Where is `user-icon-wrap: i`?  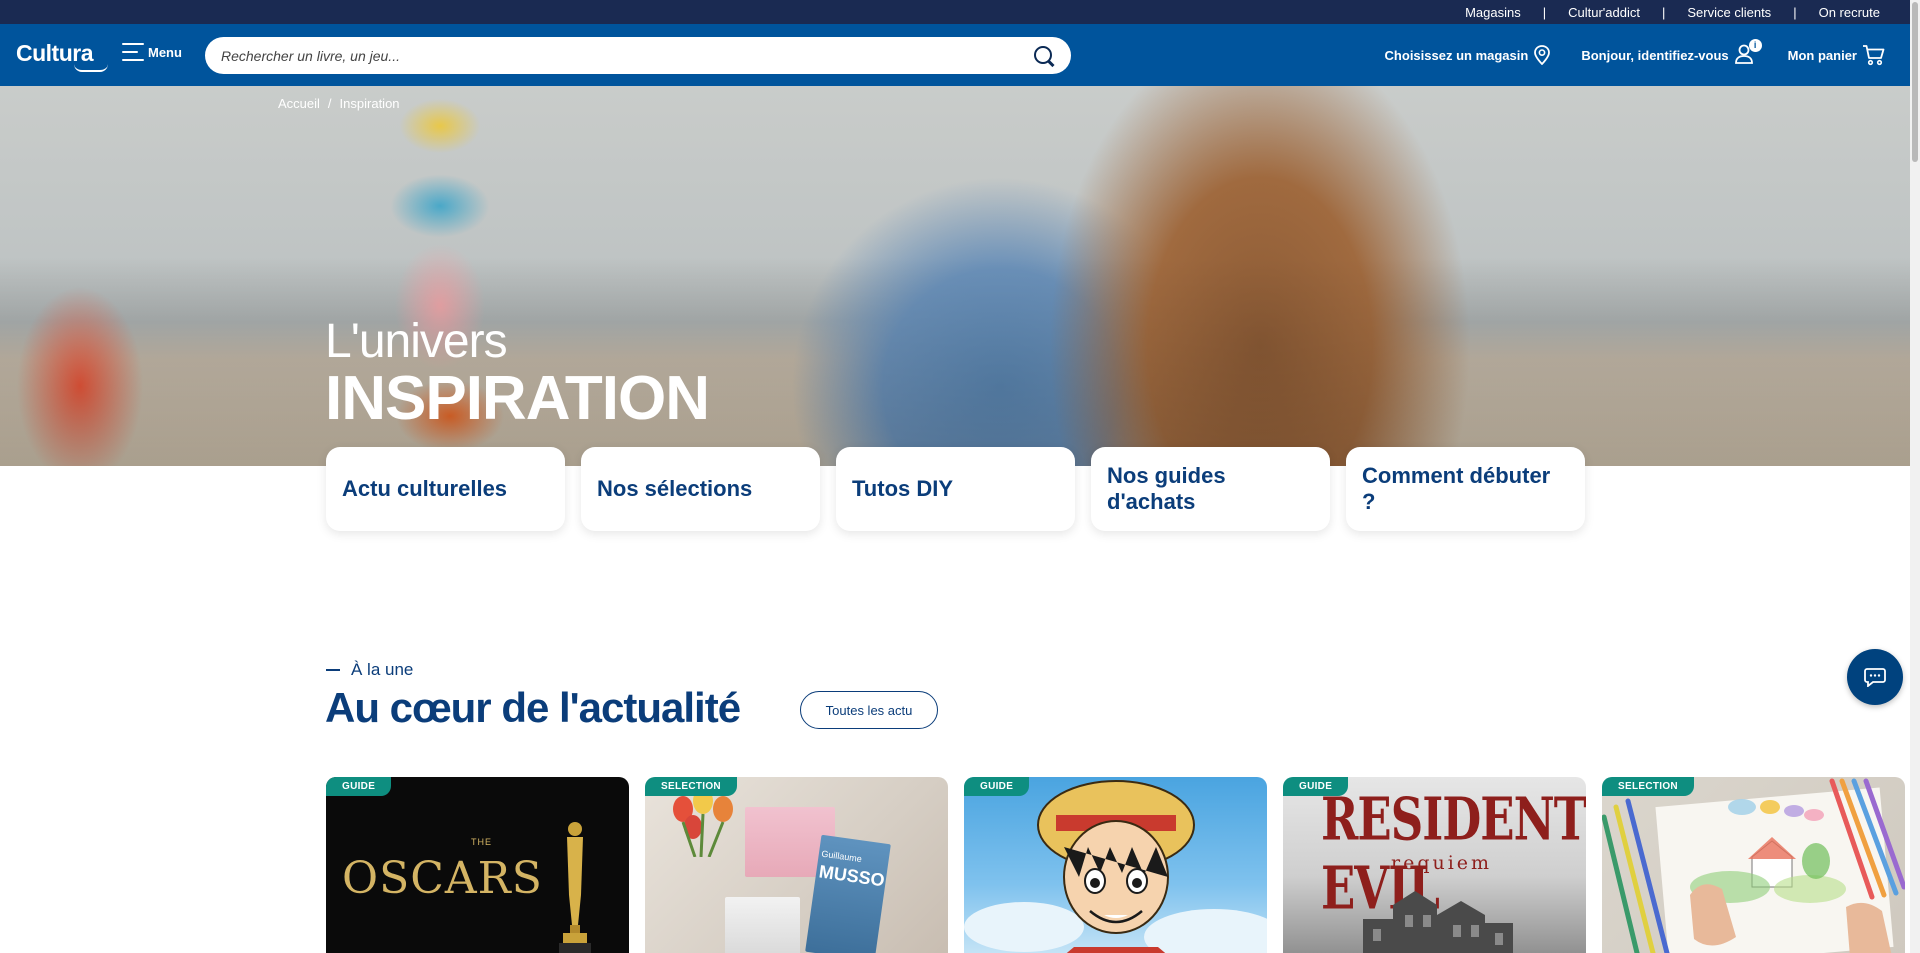 user-icon-wrap: i is located at coordinates (1745, 53).